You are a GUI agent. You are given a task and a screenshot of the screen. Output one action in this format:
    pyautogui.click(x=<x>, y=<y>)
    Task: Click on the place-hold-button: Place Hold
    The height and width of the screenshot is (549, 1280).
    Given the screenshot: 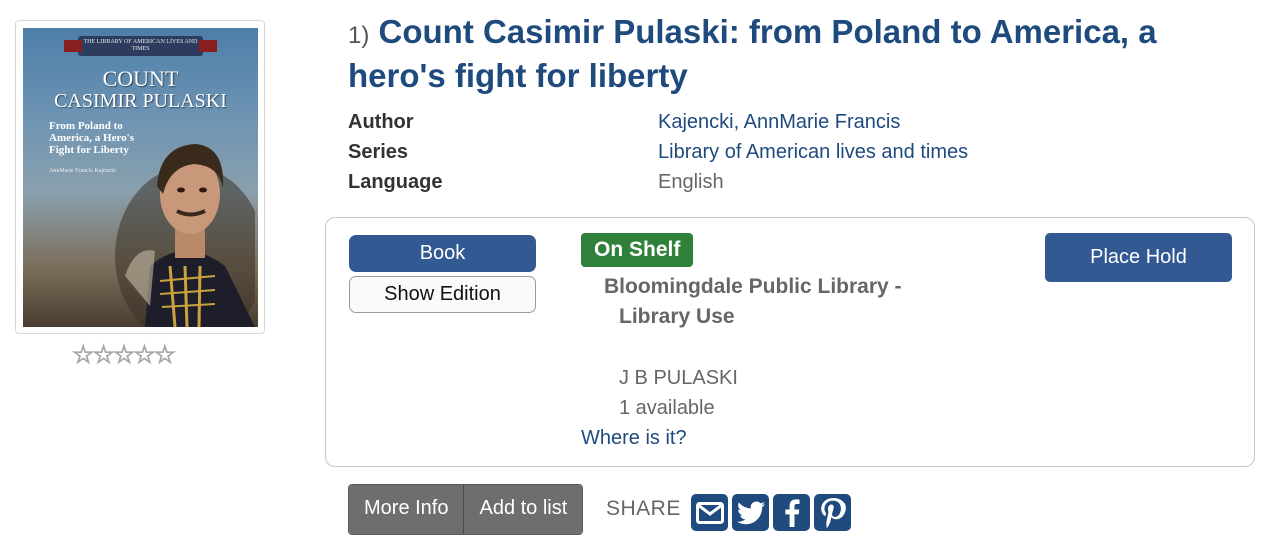 What is the action you would take?
    pyautogui.click(x=1138, y=257)
    